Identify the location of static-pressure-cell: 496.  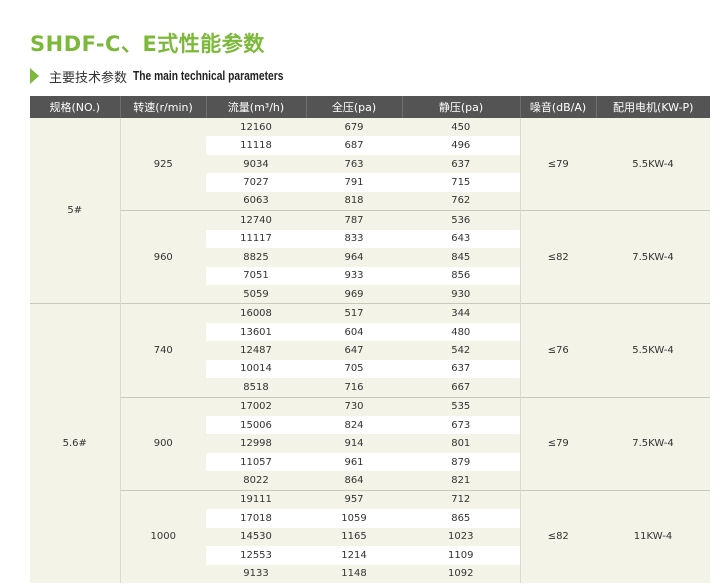
(461, 145).